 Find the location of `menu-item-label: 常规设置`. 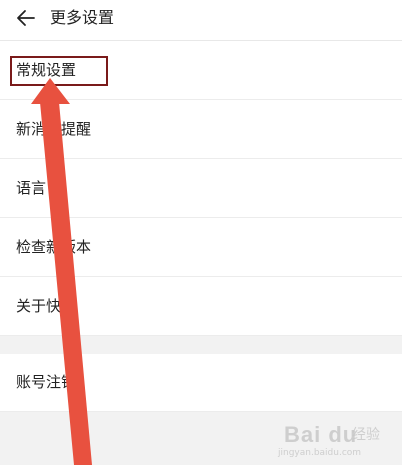

menu-item-label: 常规设置 is located at coordinates (46, 70).